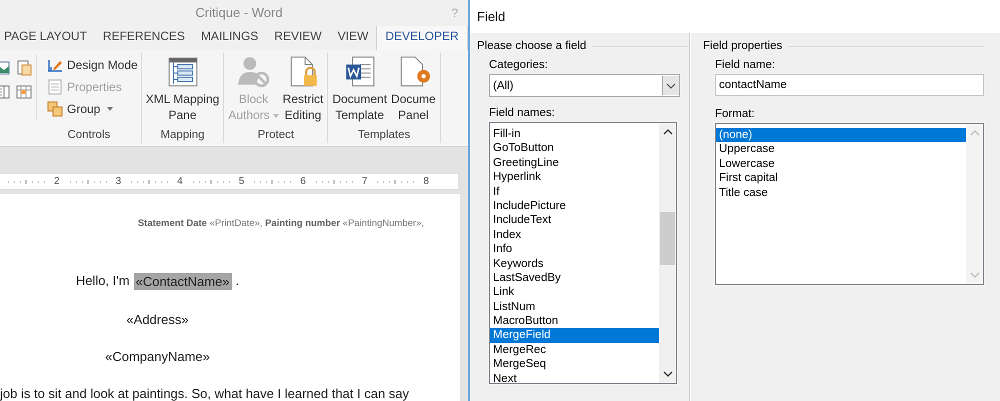 This screenshot has height=401, width=1000. I want to click on merge-field: «CompanyName», so click(157, 356).